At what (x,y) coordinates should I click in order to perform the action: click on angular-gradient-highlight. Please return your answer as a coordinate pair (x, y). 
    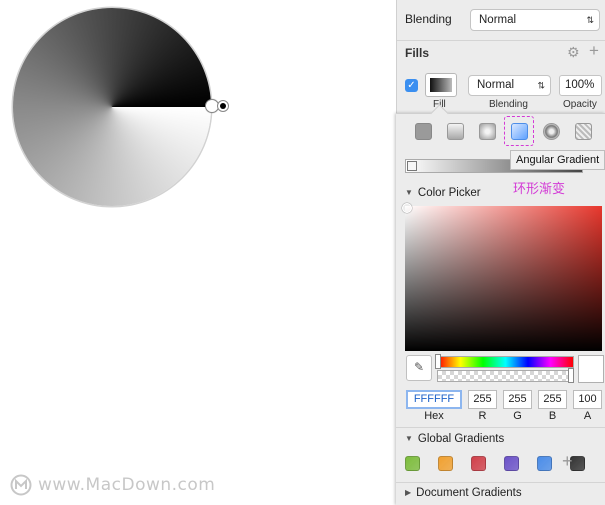
    Looking at the image, I should click on (519, 131).